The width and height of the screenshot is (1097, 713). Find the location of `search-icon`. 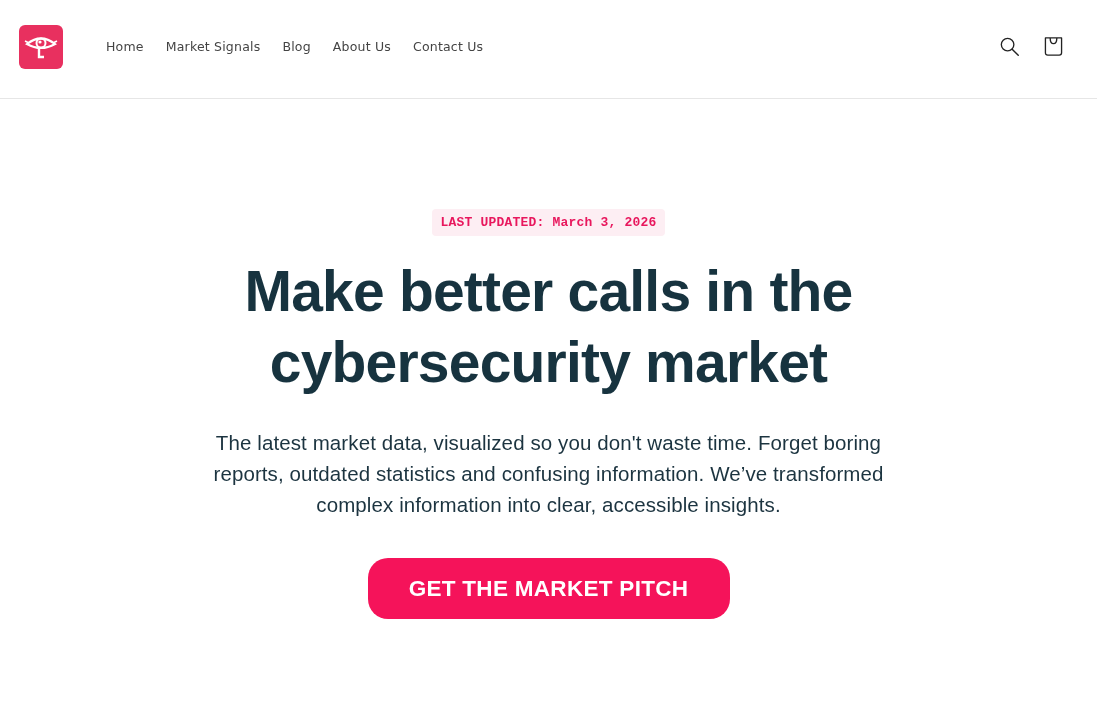

search-icon is located at coordinates (1009, 46).